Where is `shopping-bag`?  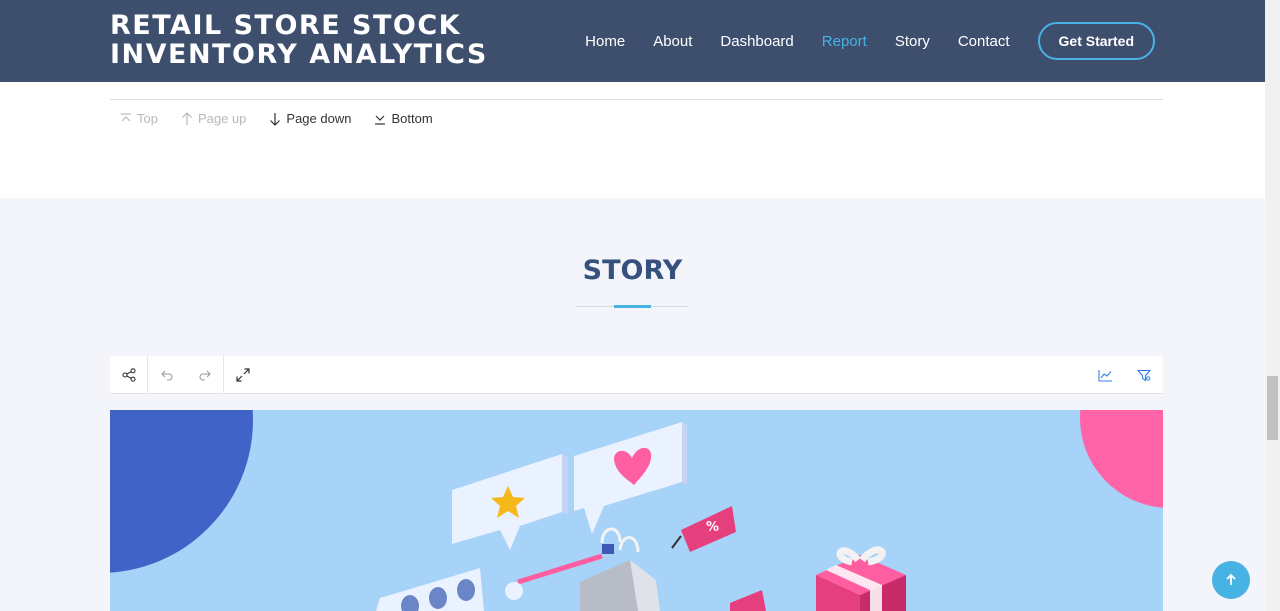
shopping-bag is located at coordinates (620, 569).